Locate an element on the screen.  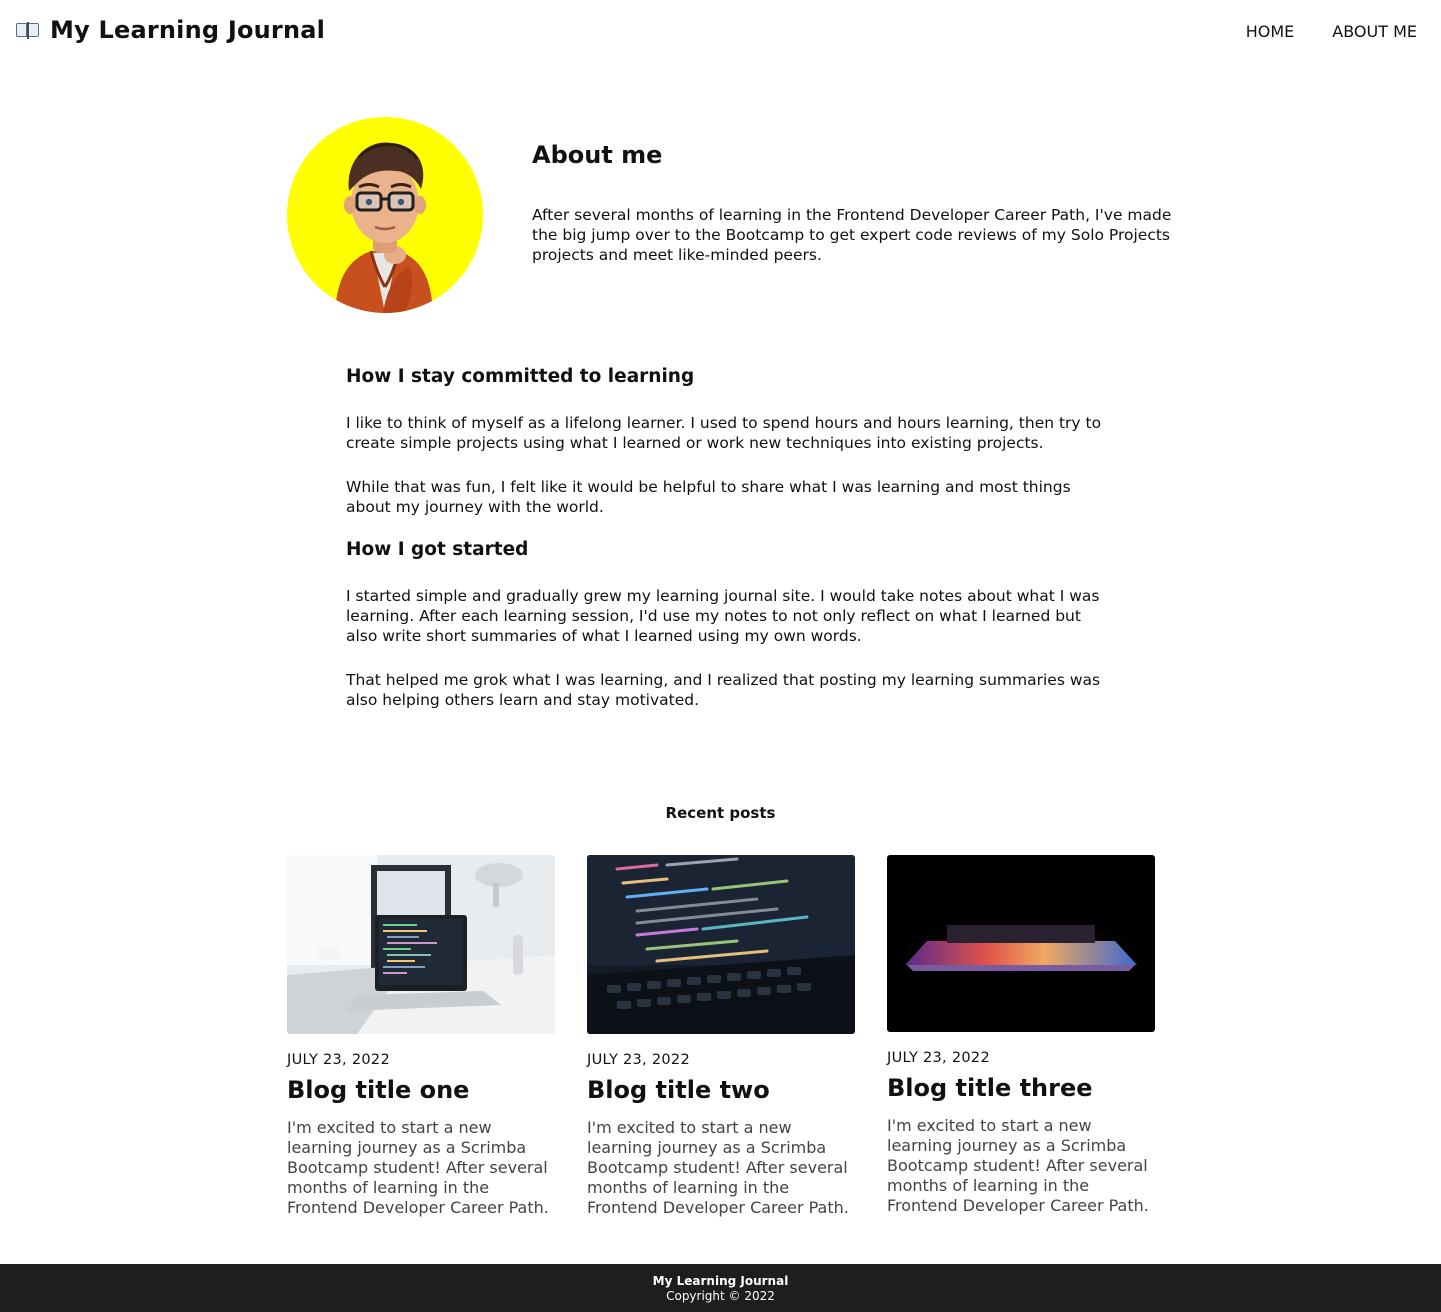
avatar is located at coordinates (385, 215).